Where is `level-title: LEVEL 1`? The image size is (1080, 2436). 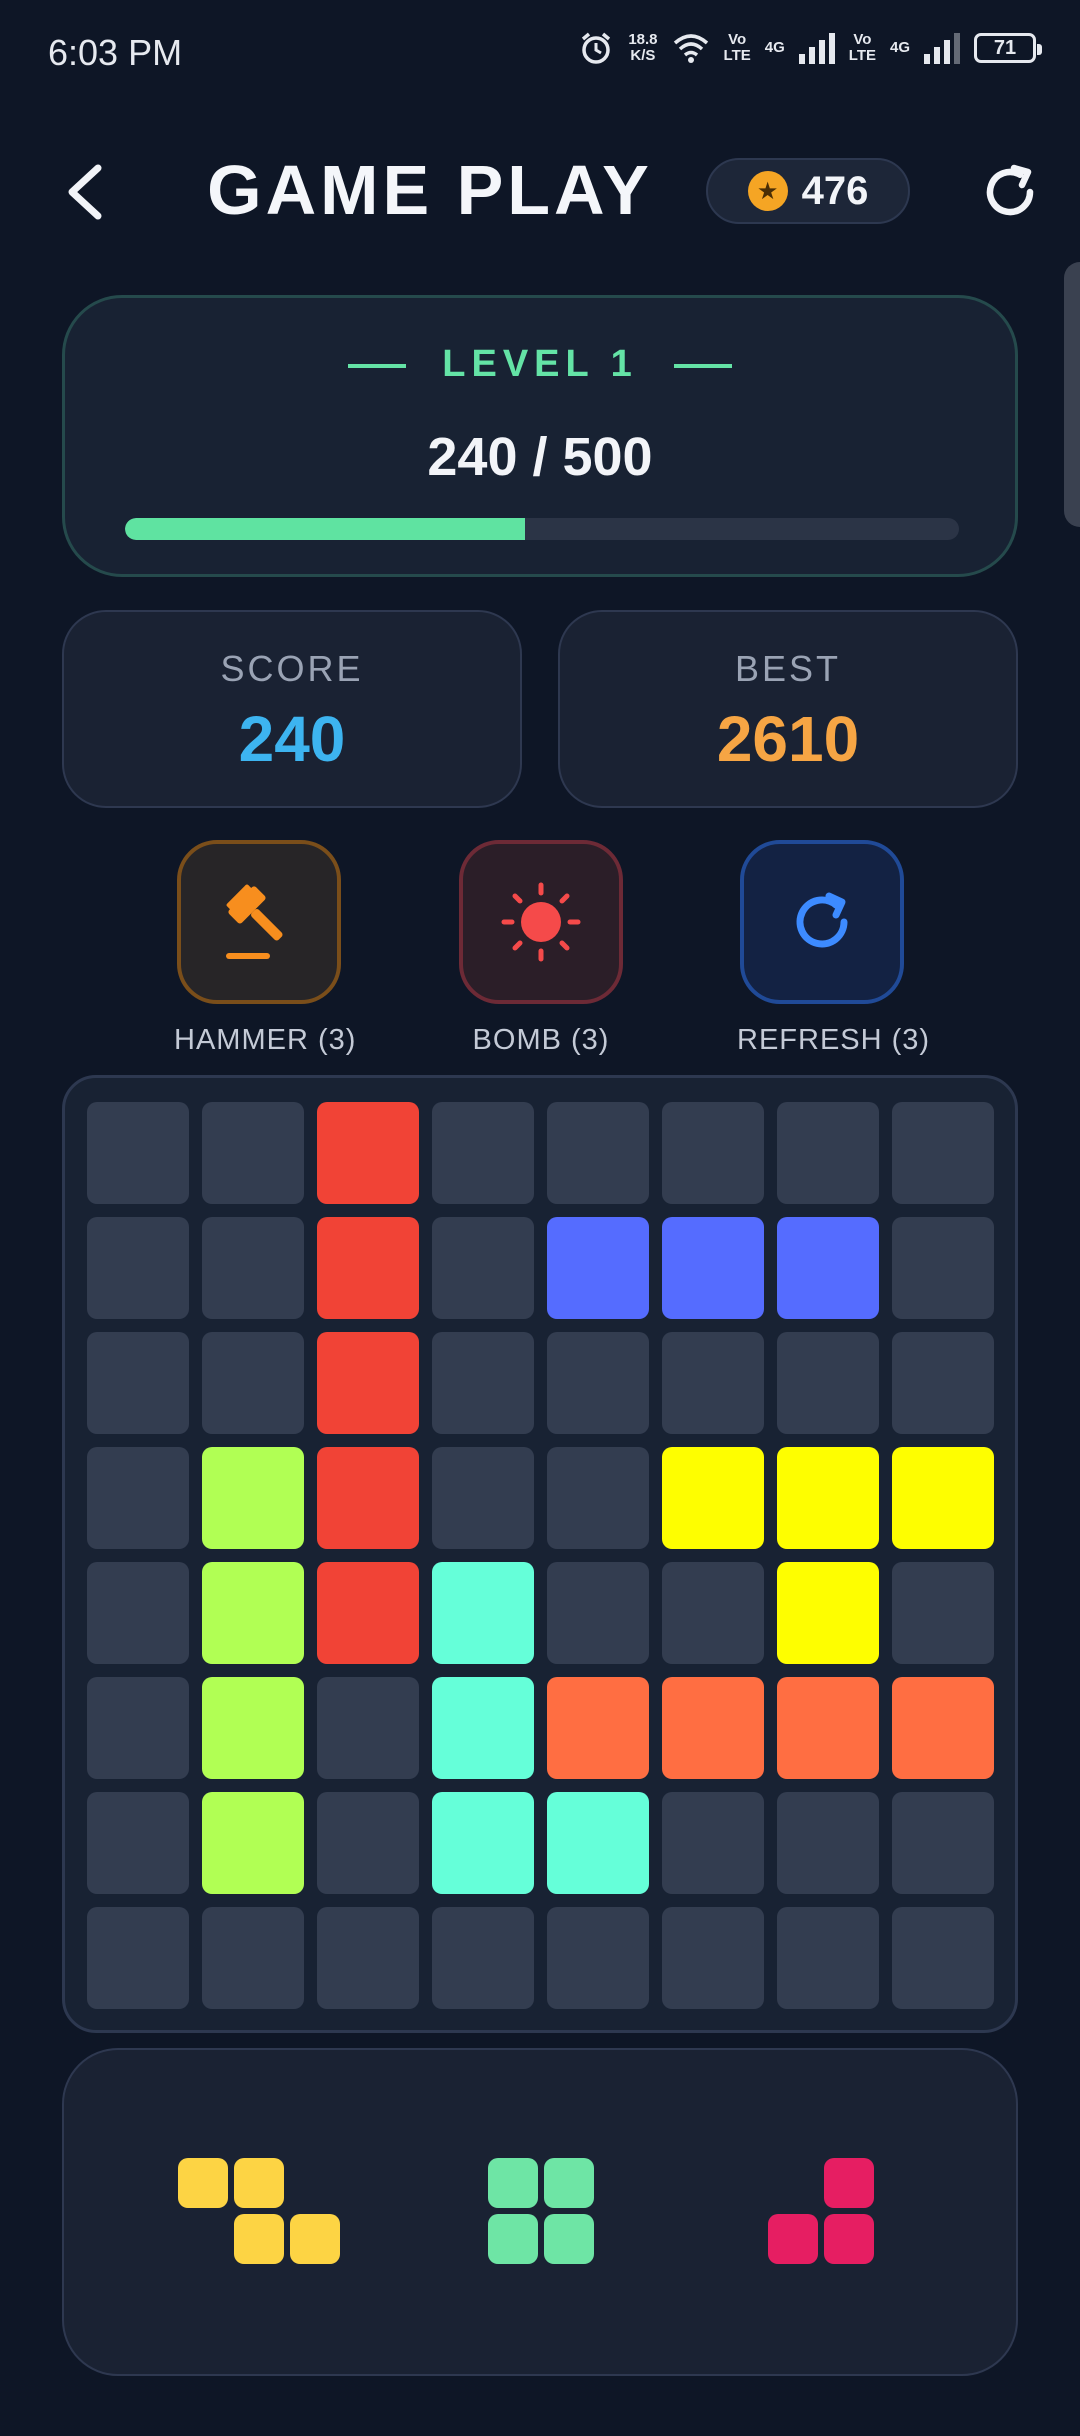
level-title: LEVEL 1 is located at coordinates (540, 364).